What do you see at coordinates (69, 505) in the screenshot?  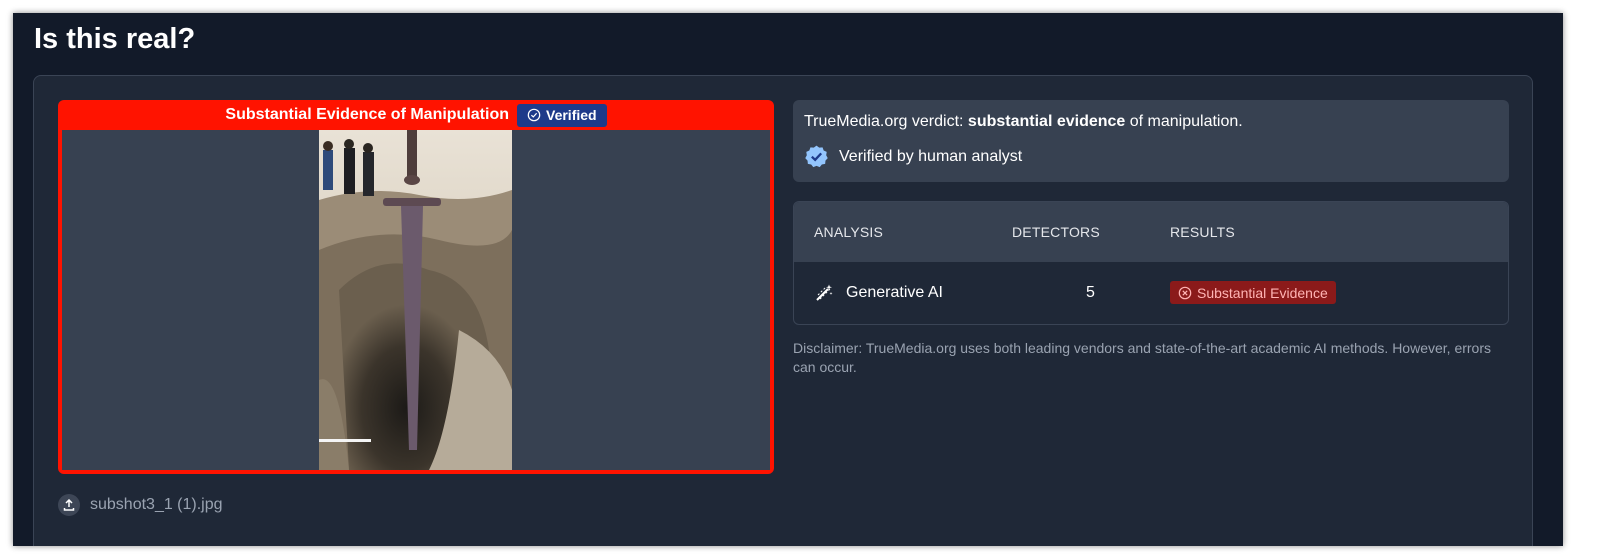 I see `upload-icon` at bounding box center [69, 505].